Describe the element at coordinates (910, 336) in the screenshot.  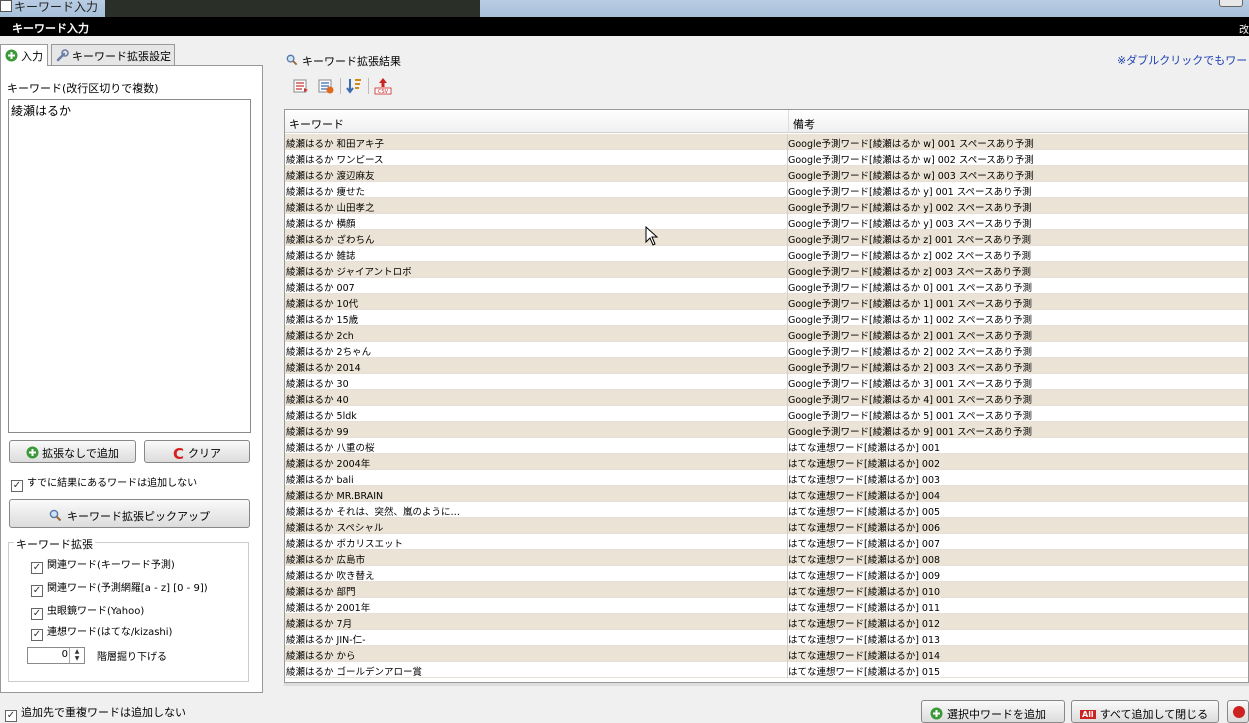
I see `cell-note: Google予測ワード[綾瀬はるか 2] 001 スペースあり予測` at that location.